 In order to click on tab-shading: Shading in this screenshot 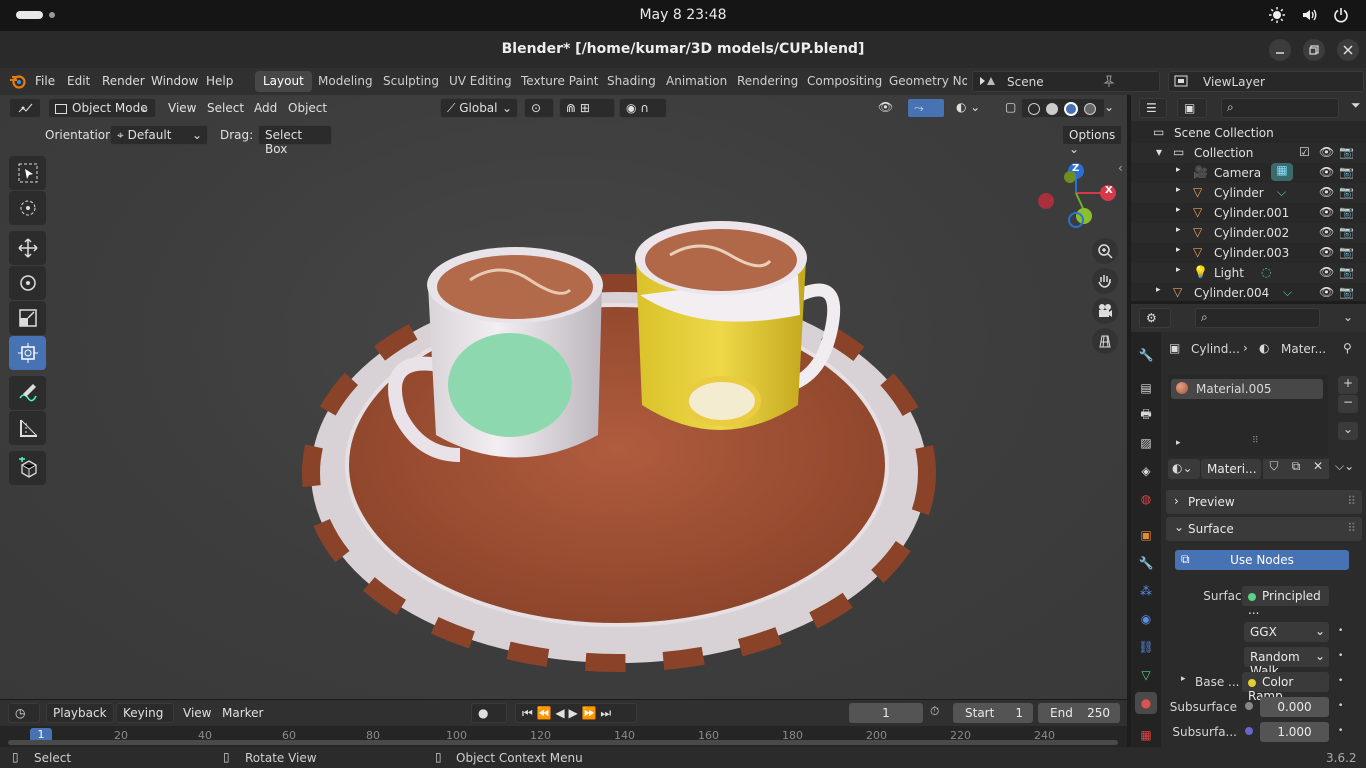, I will do `click(631, 81)`.